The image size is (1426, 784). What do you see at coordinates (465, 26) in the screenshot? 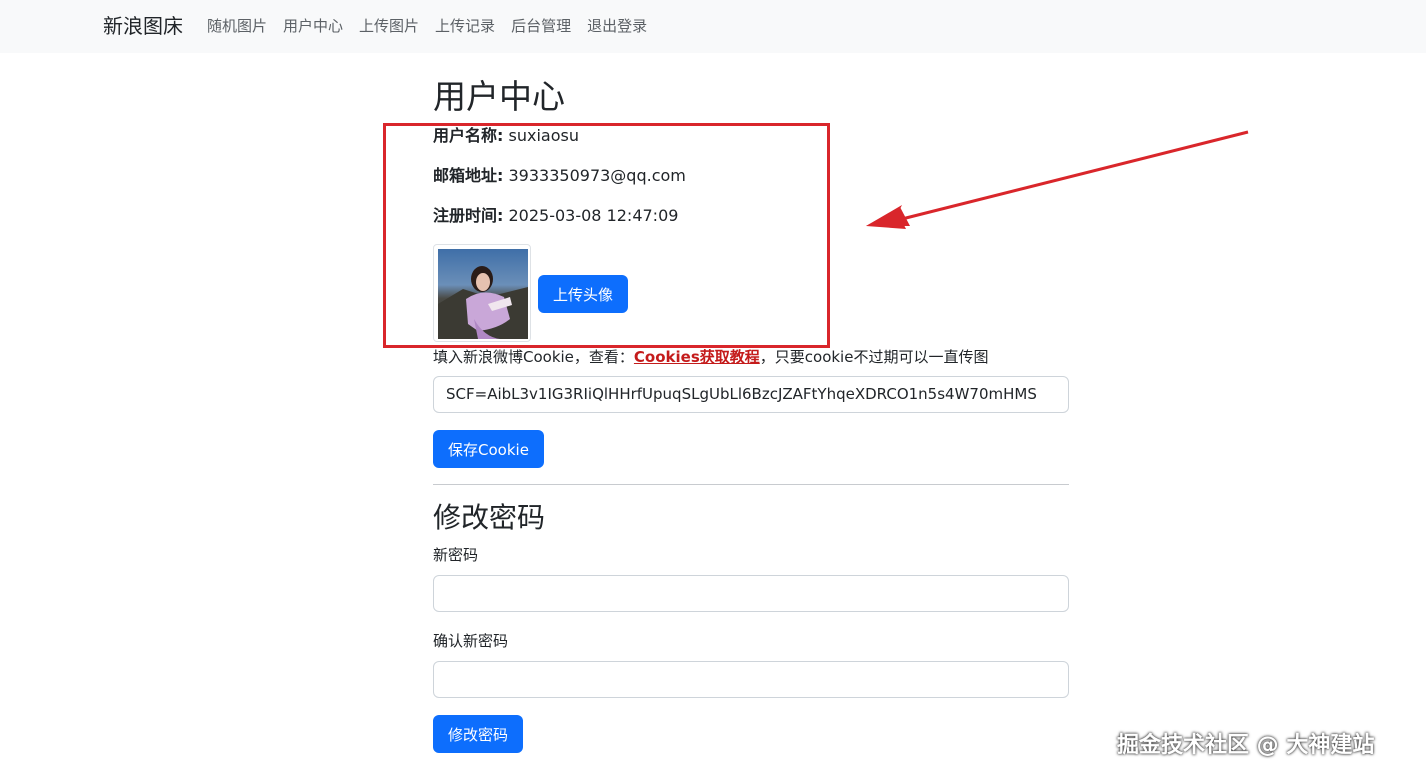
I see `nav-upload-history: 上传记录` at bounding box center [465, 26].